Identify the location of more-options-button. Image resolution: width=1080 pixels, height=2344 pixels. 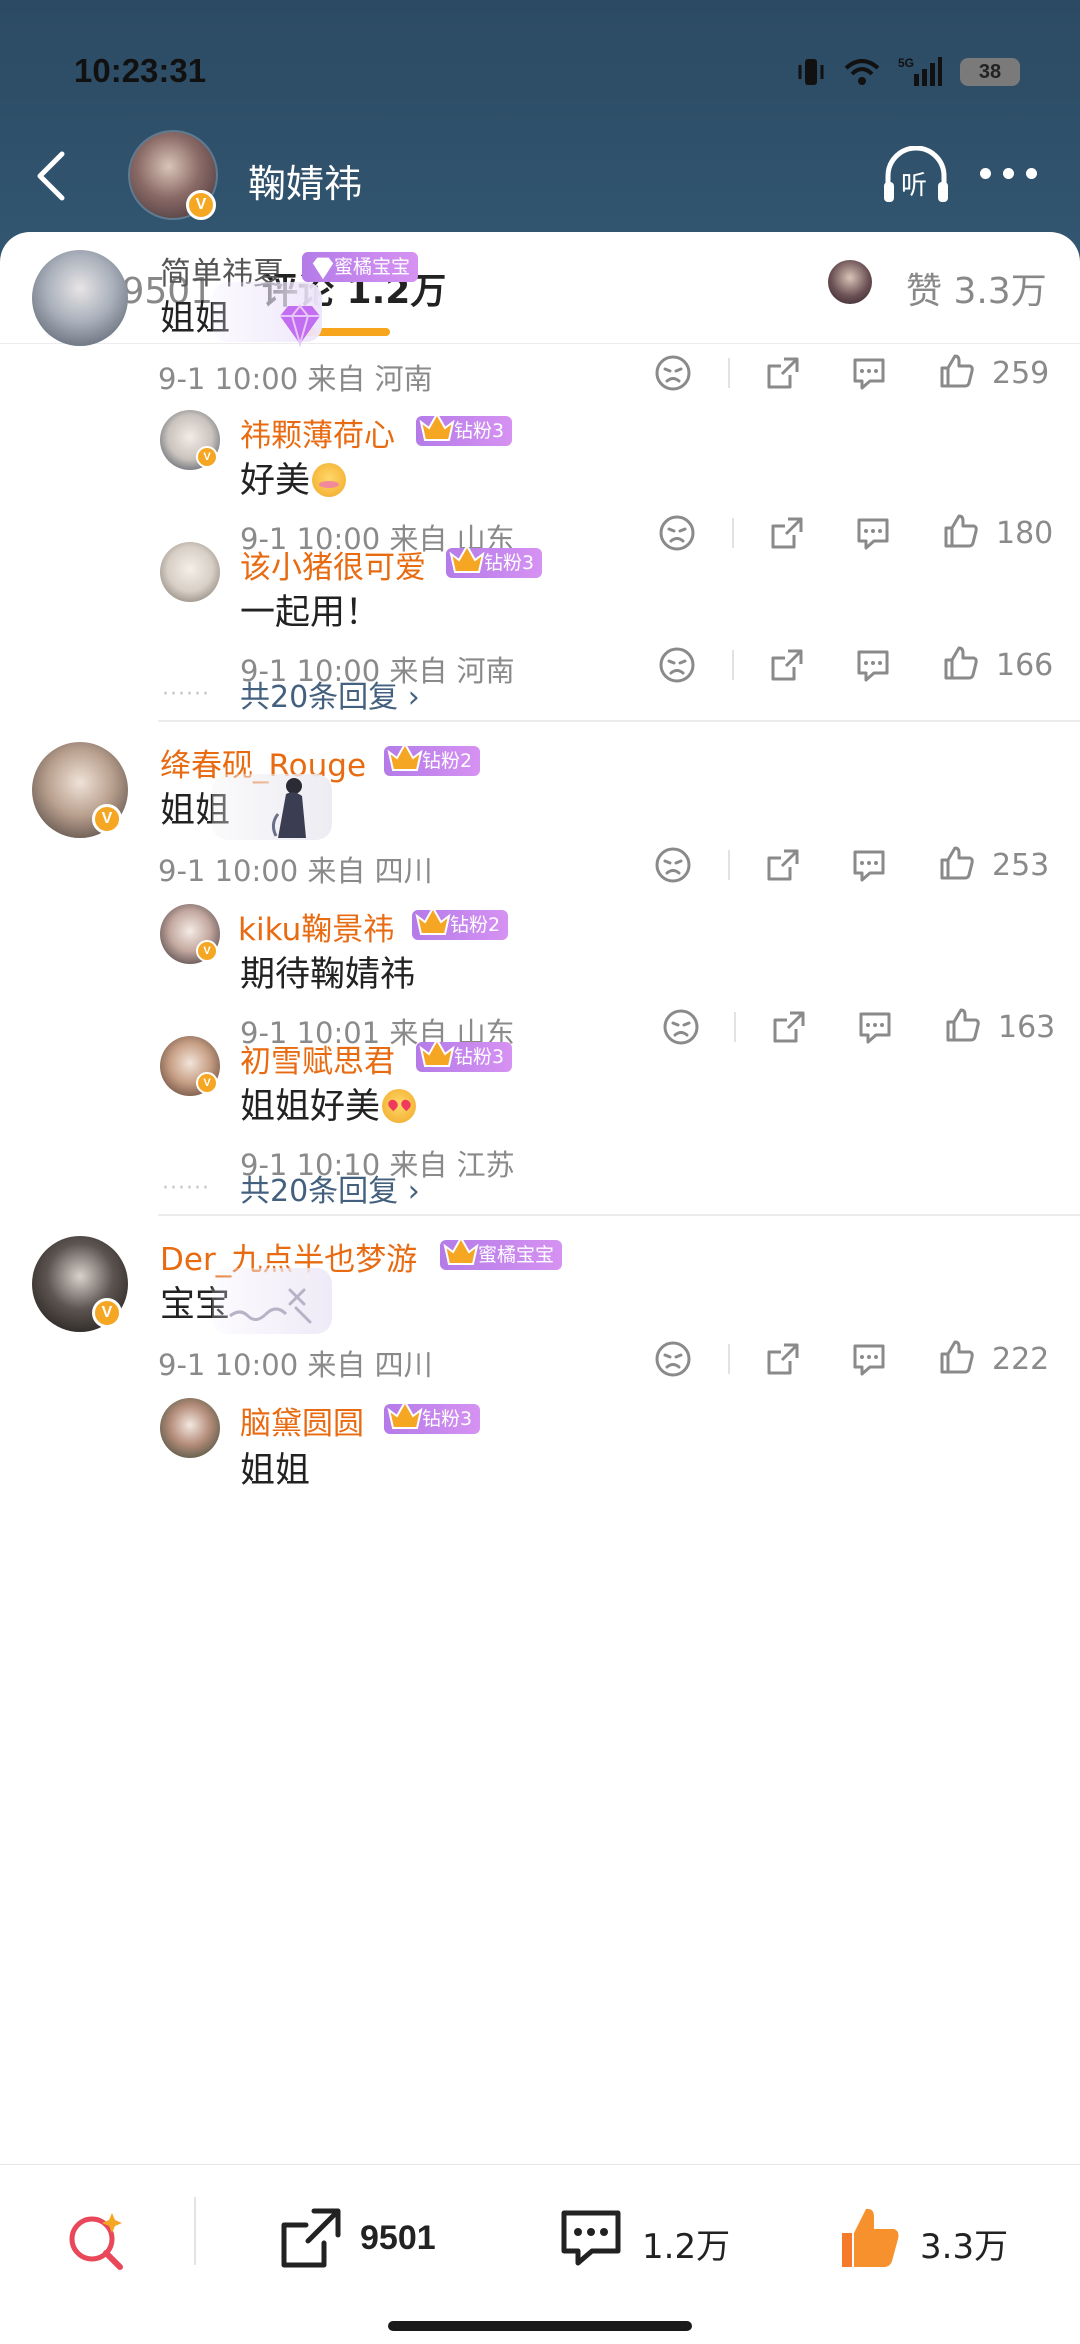
(1010, 176).